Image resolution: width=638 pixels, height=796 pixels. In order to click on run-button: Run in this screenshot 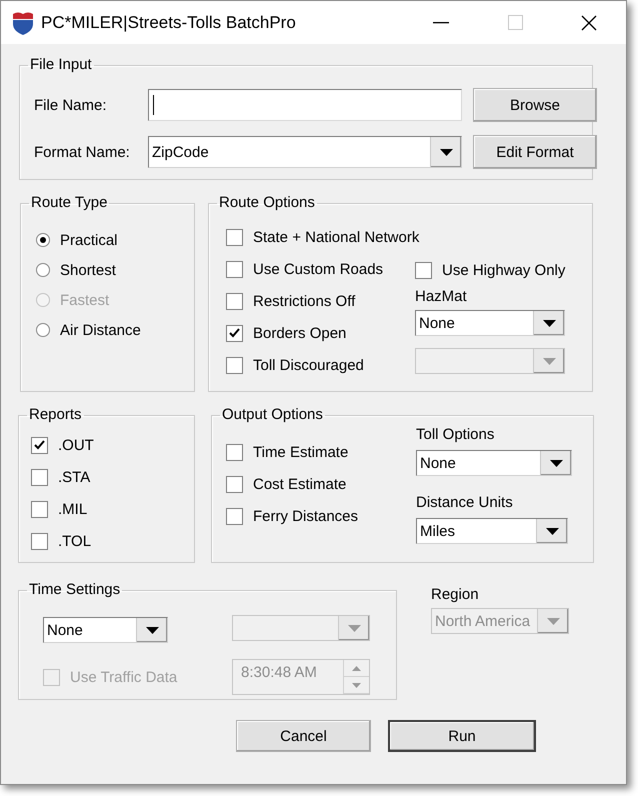, I will do `click(462, 736)`.